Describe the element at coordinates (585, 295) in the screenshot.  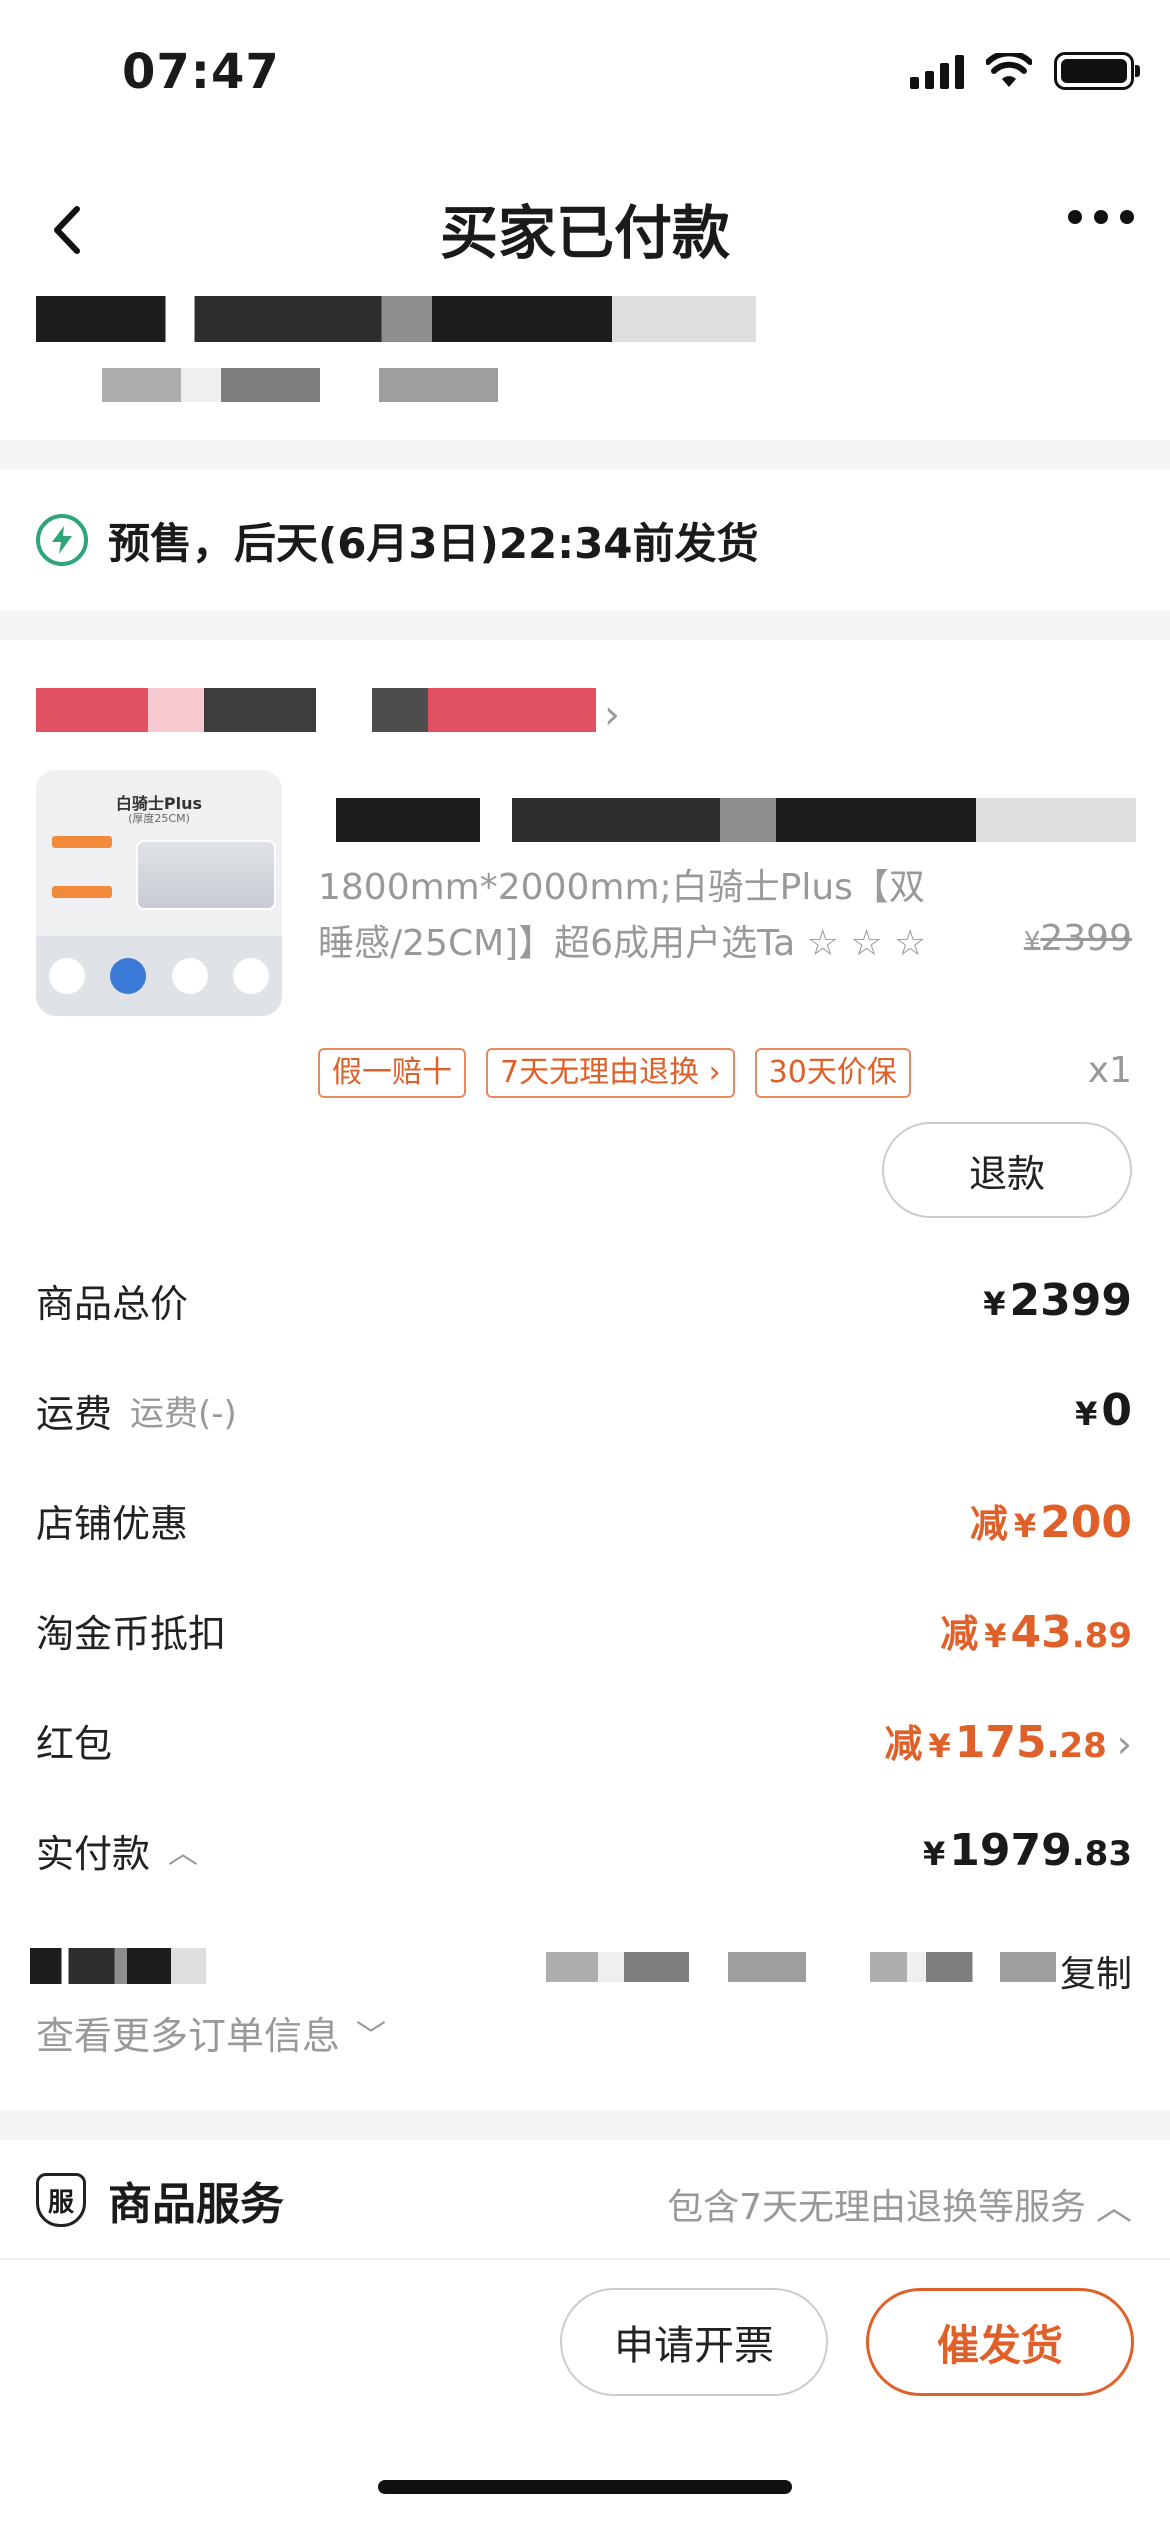
I see `page-header: 买家已付款` at that location.